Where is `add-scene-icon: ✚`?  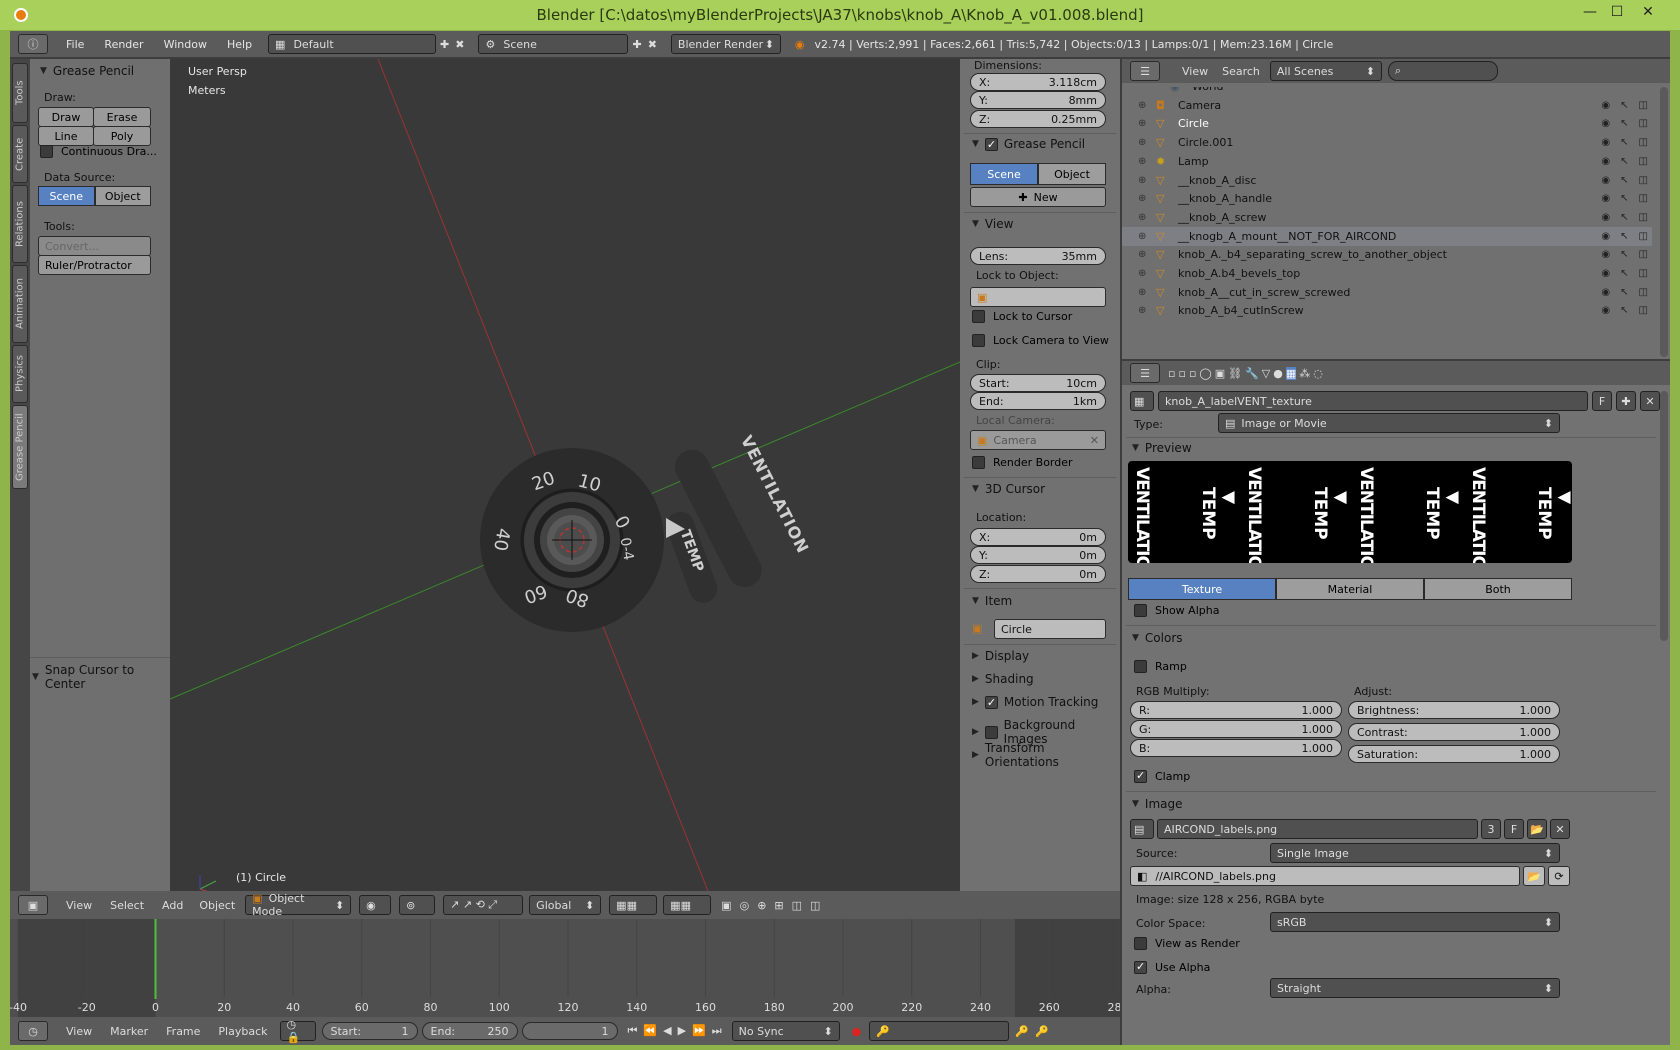
add-scene-icon: ✚ is located at coordinates (636, 44).